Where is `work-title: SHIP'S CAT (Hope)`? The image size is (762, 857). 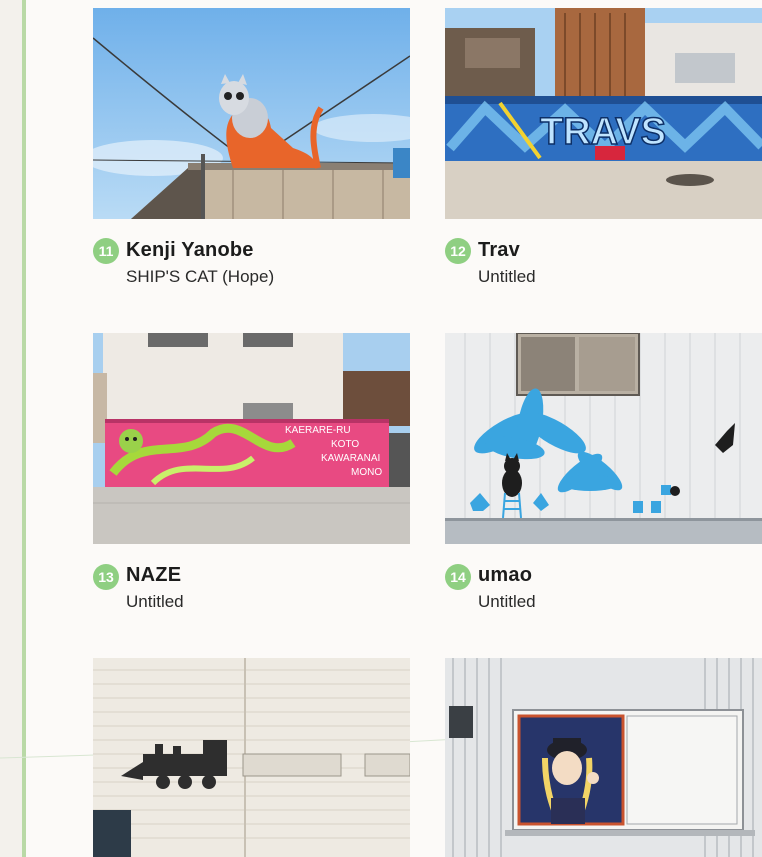
work-title: SHIP'S CAT (Hope) is located at coordinates (200, 276).